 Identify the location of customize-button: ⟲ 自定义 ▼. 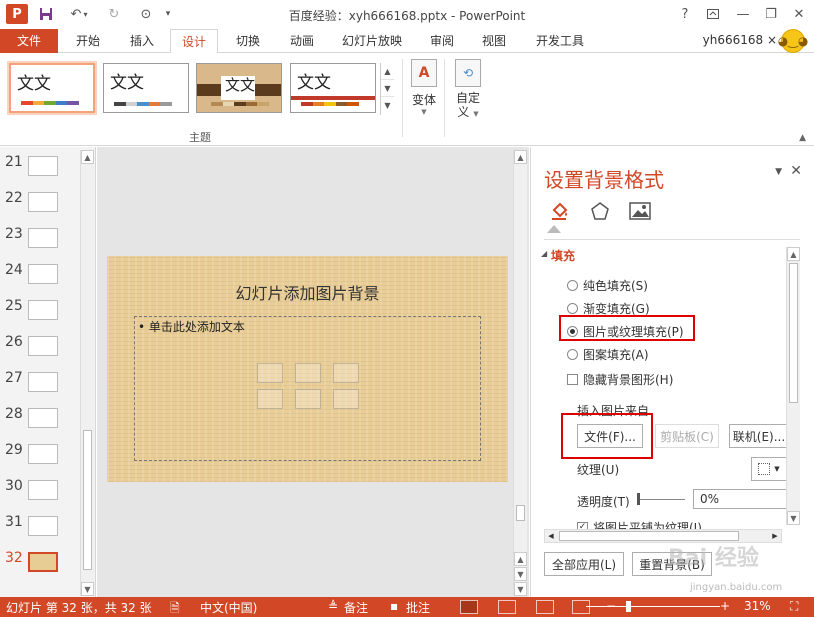
(468, 90).